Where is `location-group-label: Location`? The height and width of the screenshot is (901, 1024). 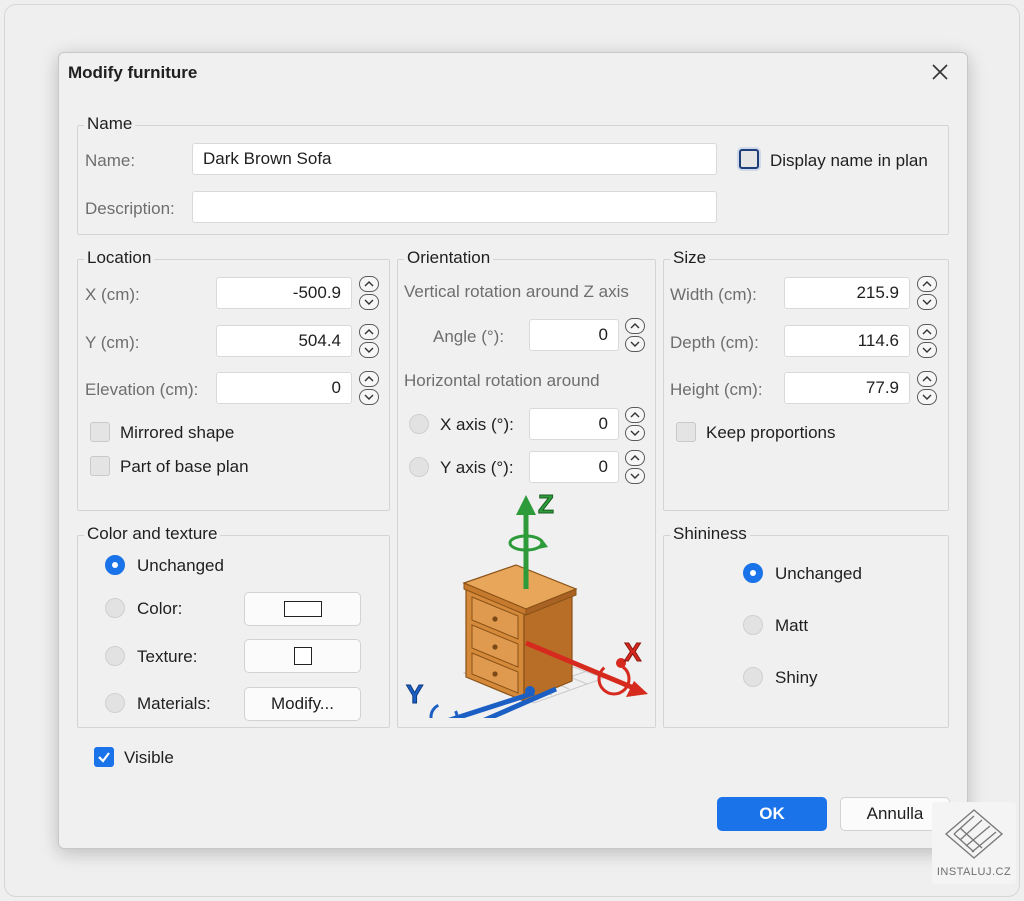 location-group-label: Location is located at coordinates (119, 258).